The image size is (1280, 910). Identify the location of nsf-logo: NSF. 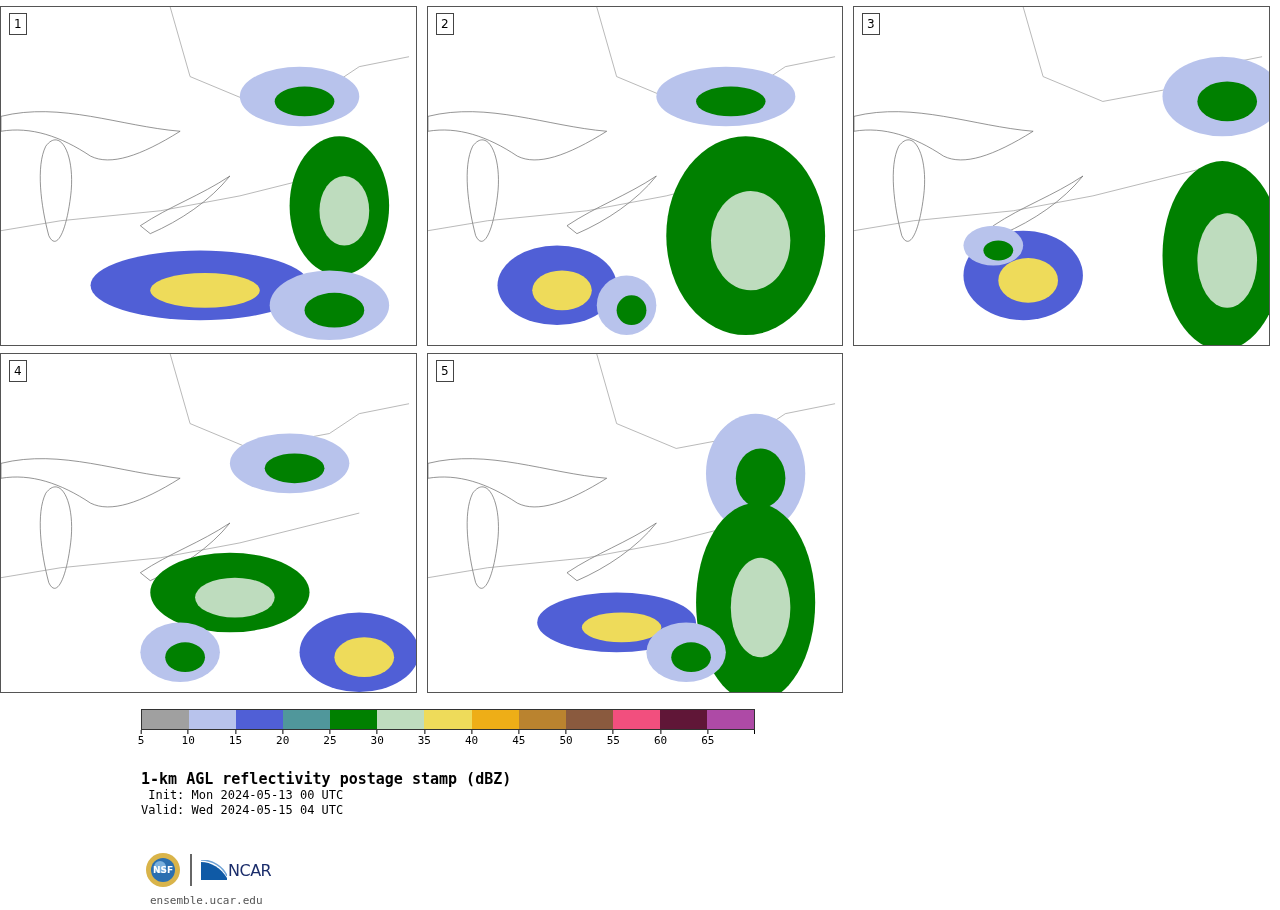
(163, 870).